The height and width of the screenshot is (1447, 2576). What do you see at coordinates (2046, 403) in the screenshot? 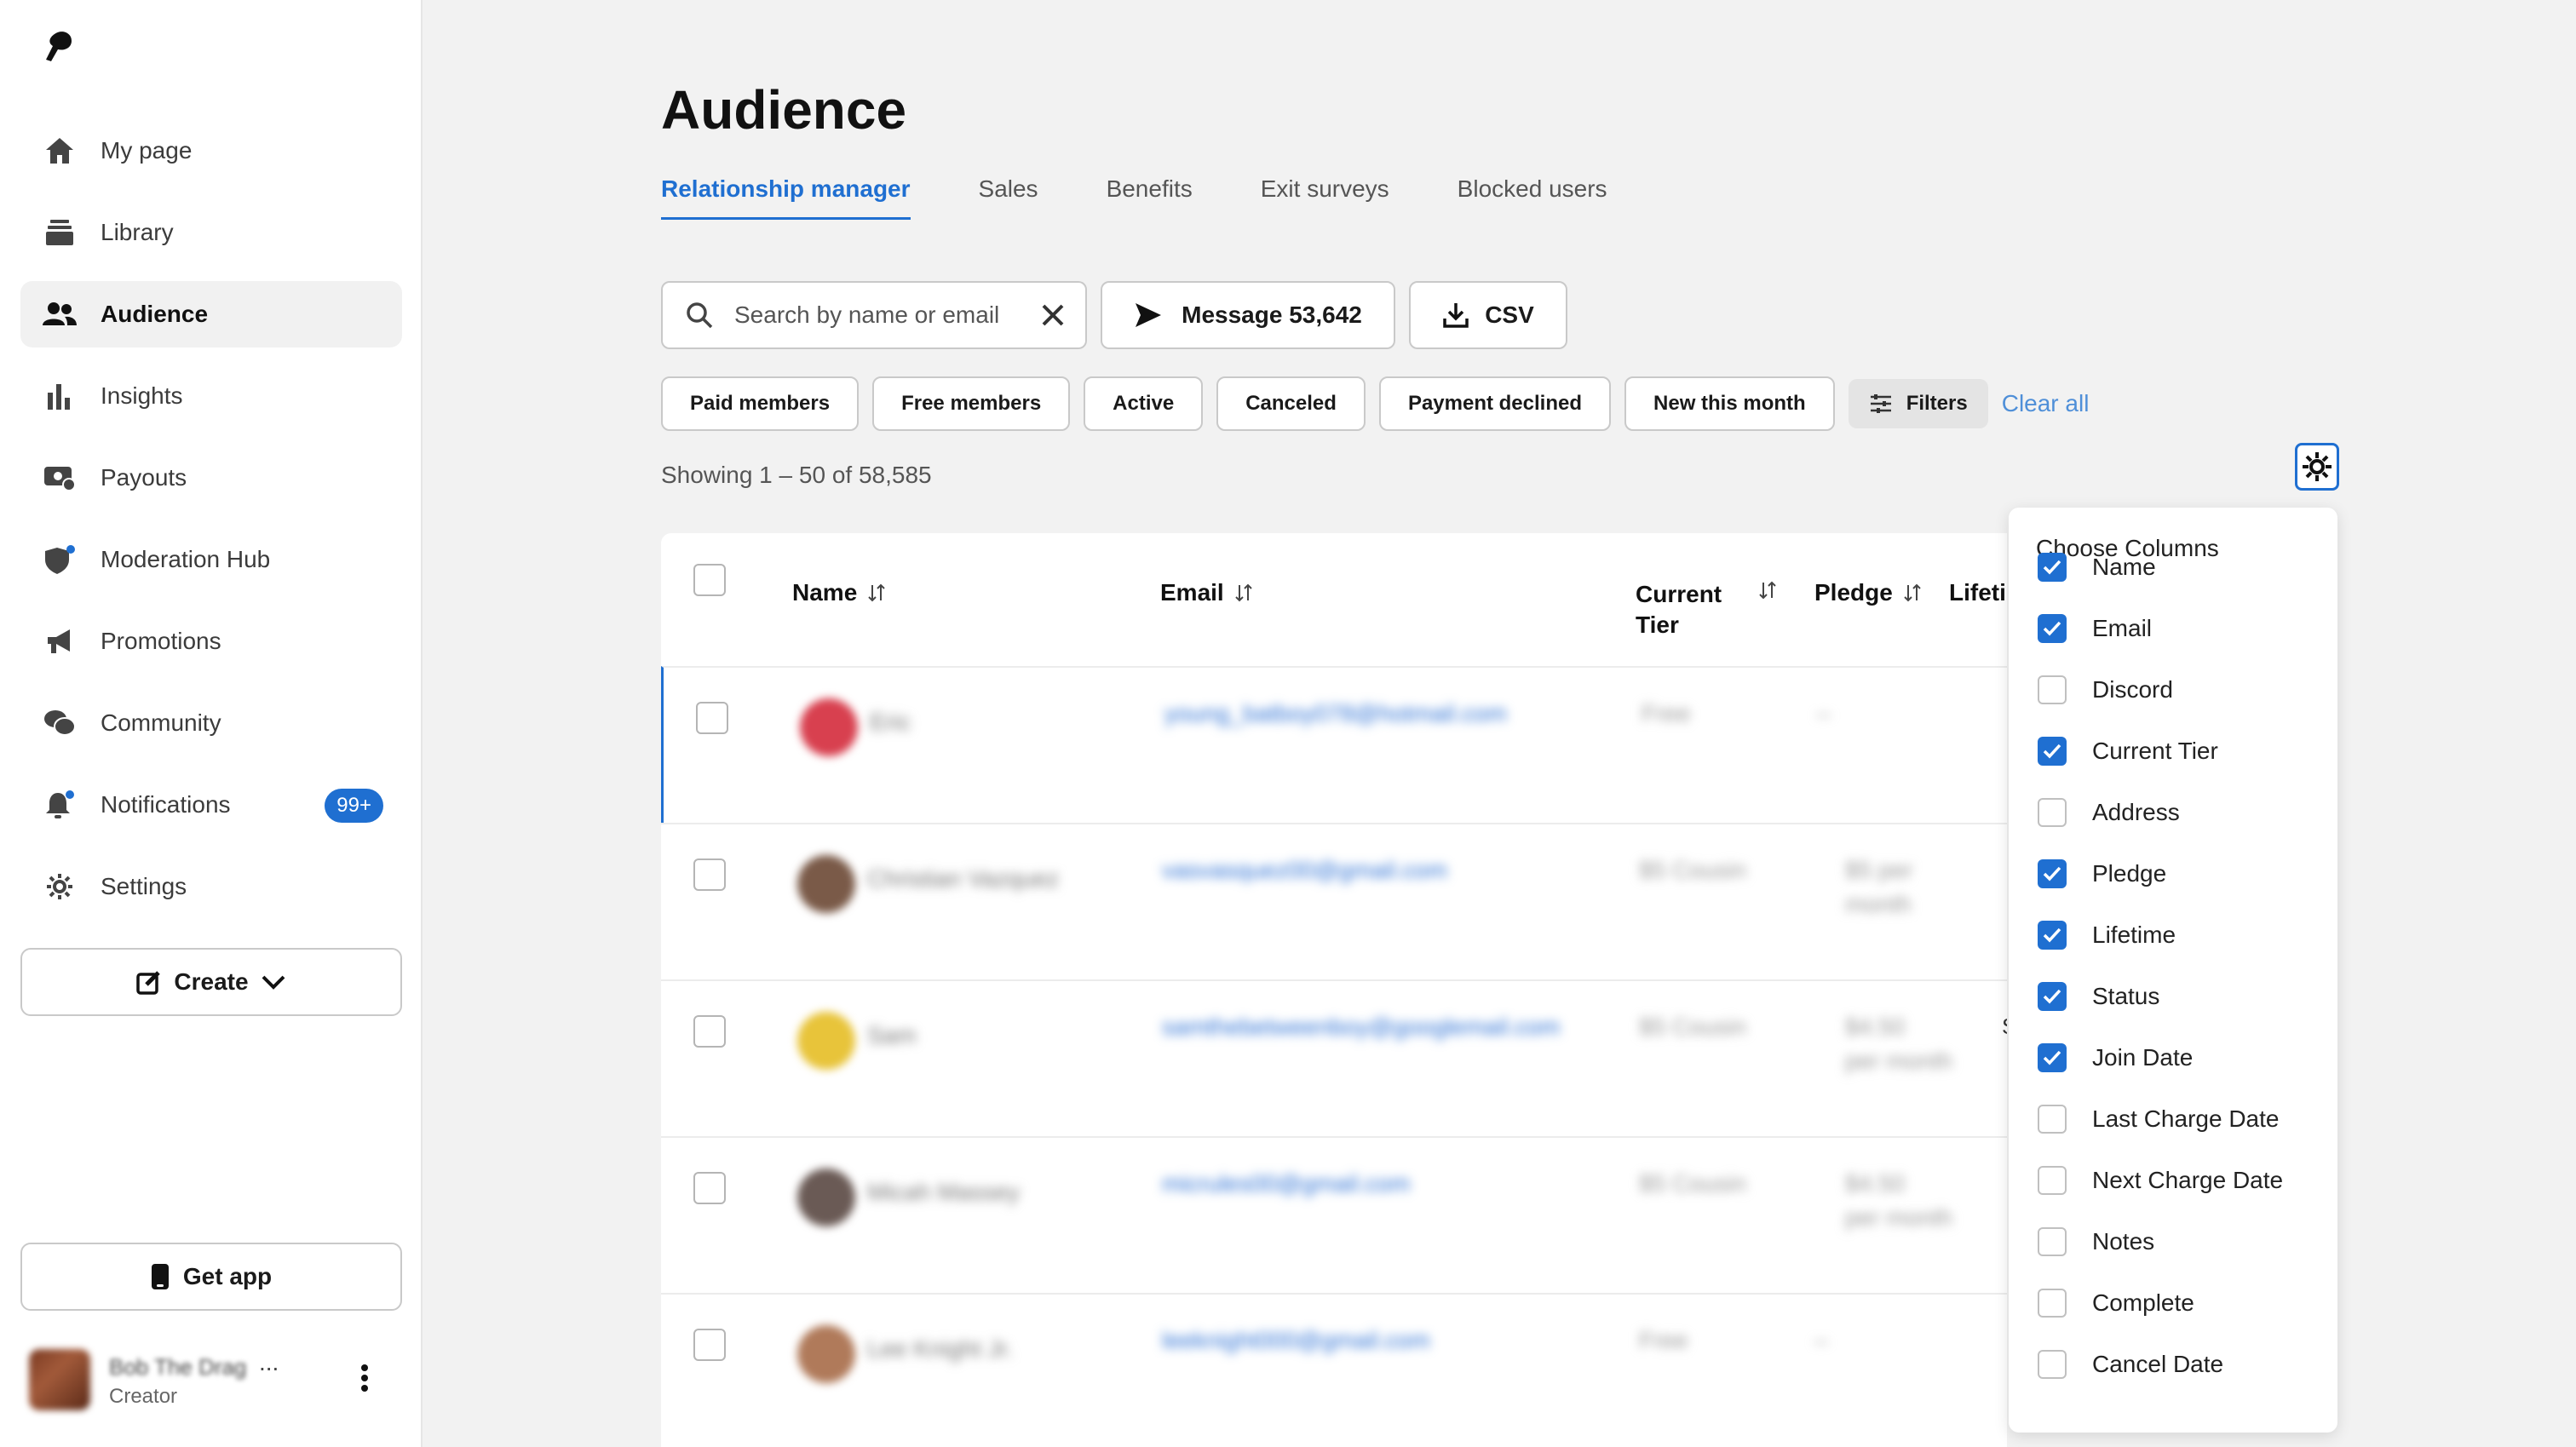
I see `clear-all-link: Clear all` at bounding box center [2046, 403].